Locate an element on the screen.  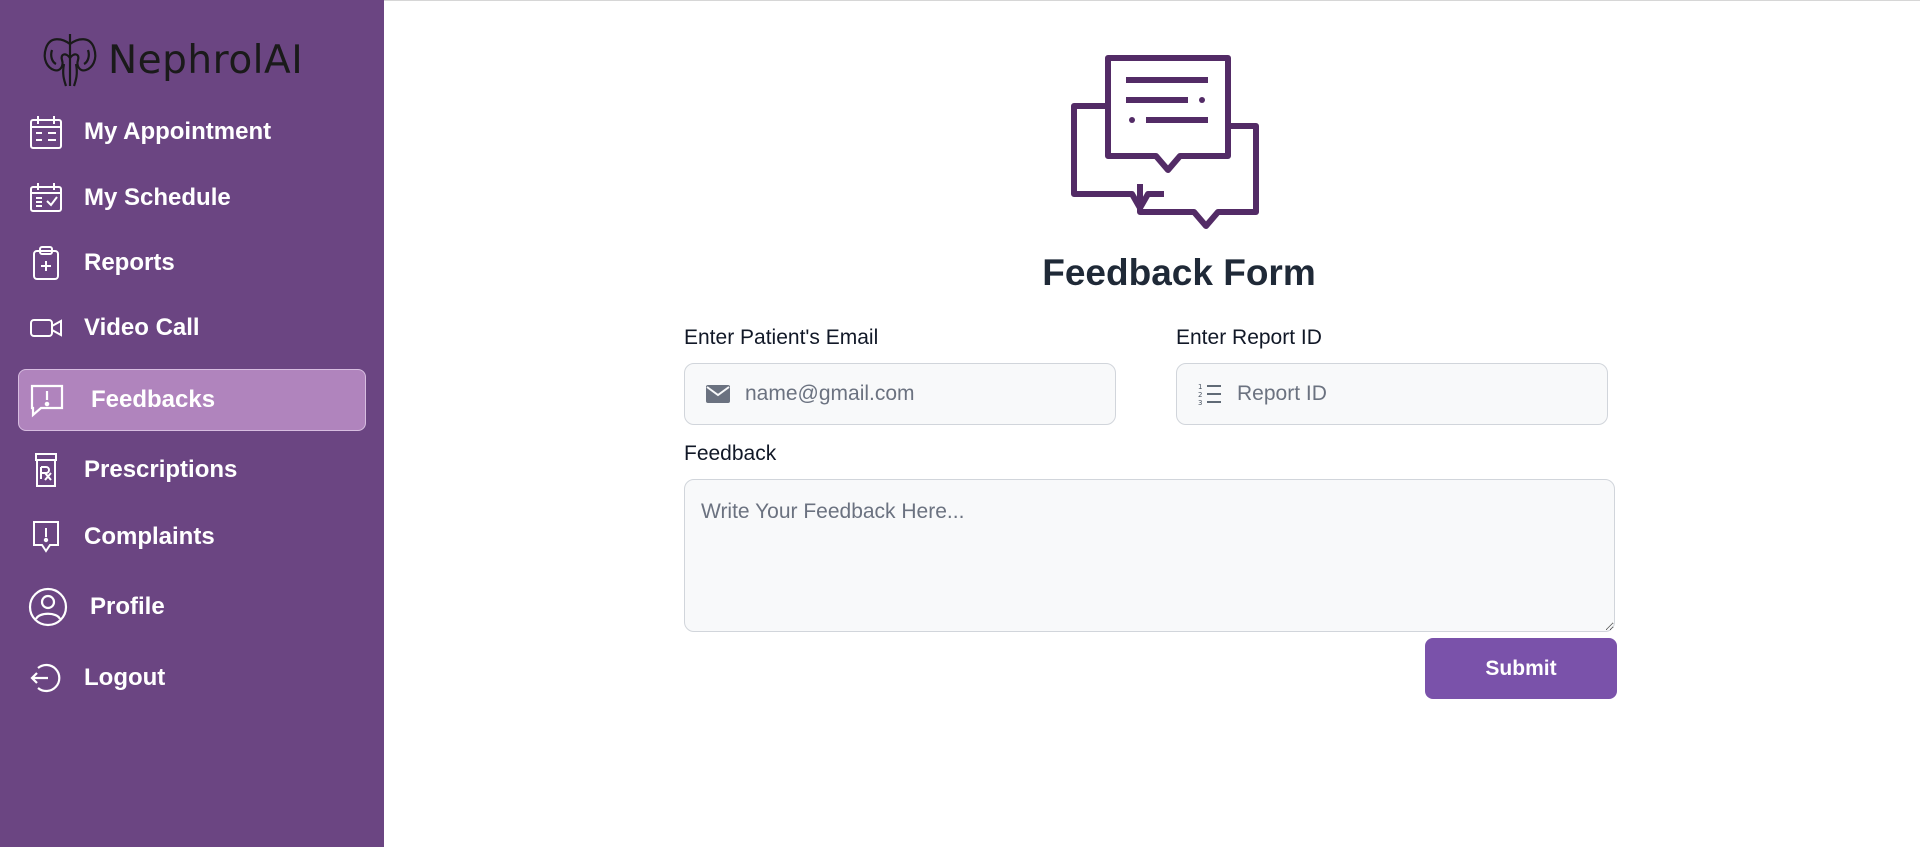
prescription-bottle-icon is located at coordinates (46, 470).